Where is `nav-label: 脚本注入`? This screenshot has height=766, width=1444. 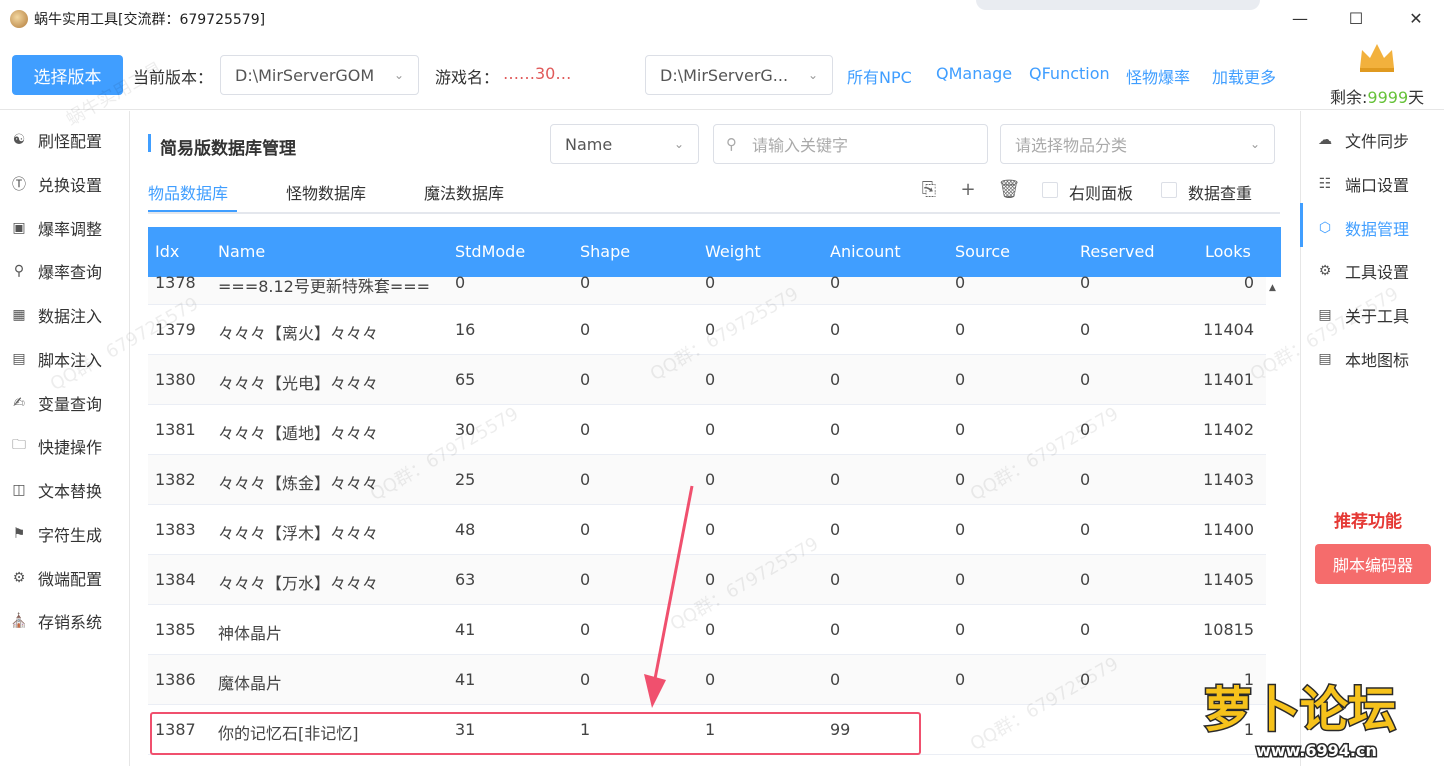 nav-label: 脚本注入 is located at coordinates (70, 360).